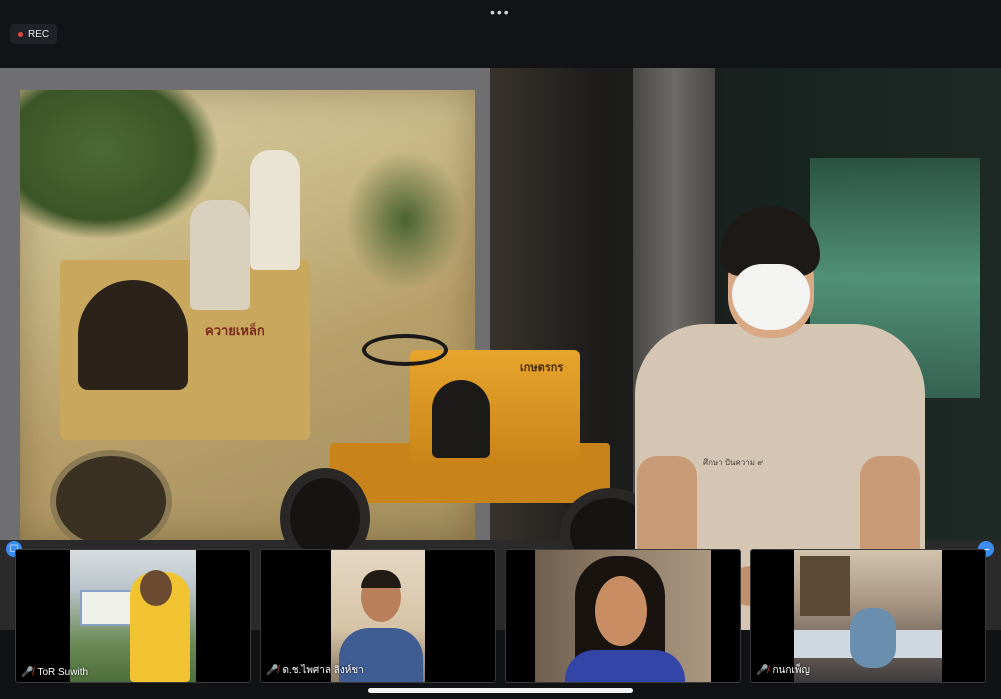  What do you see at coordinates (63, 672) in the screenshot?
I see `participant-name: ToR Suwith` at bounding box center [63, 672].